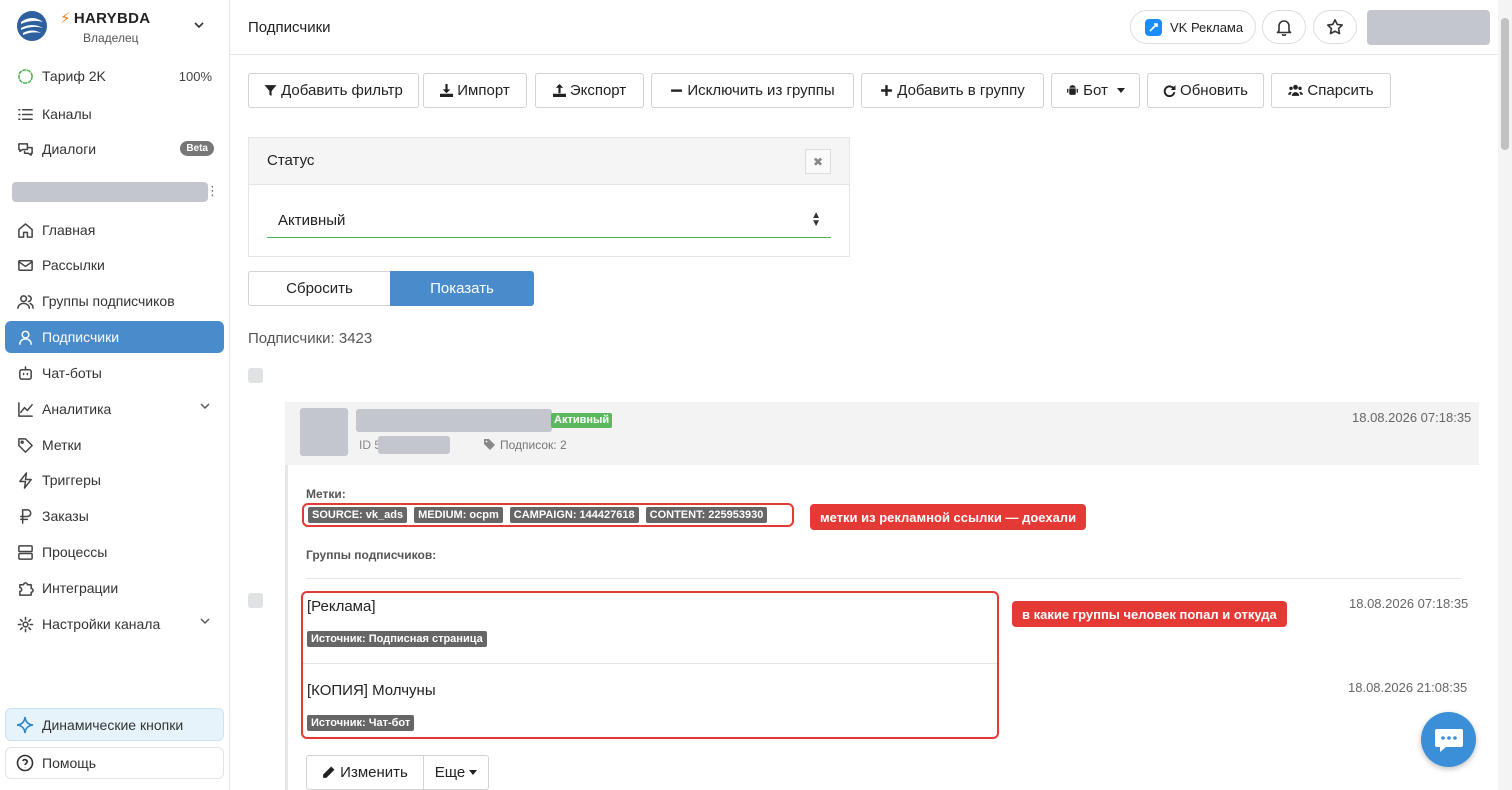 The width and height of the screenshot is (1512, 790). What do you see at coordinates (25, 516) in the screenshot?
I see `ruble-icon` at bounding box center [25, 516].